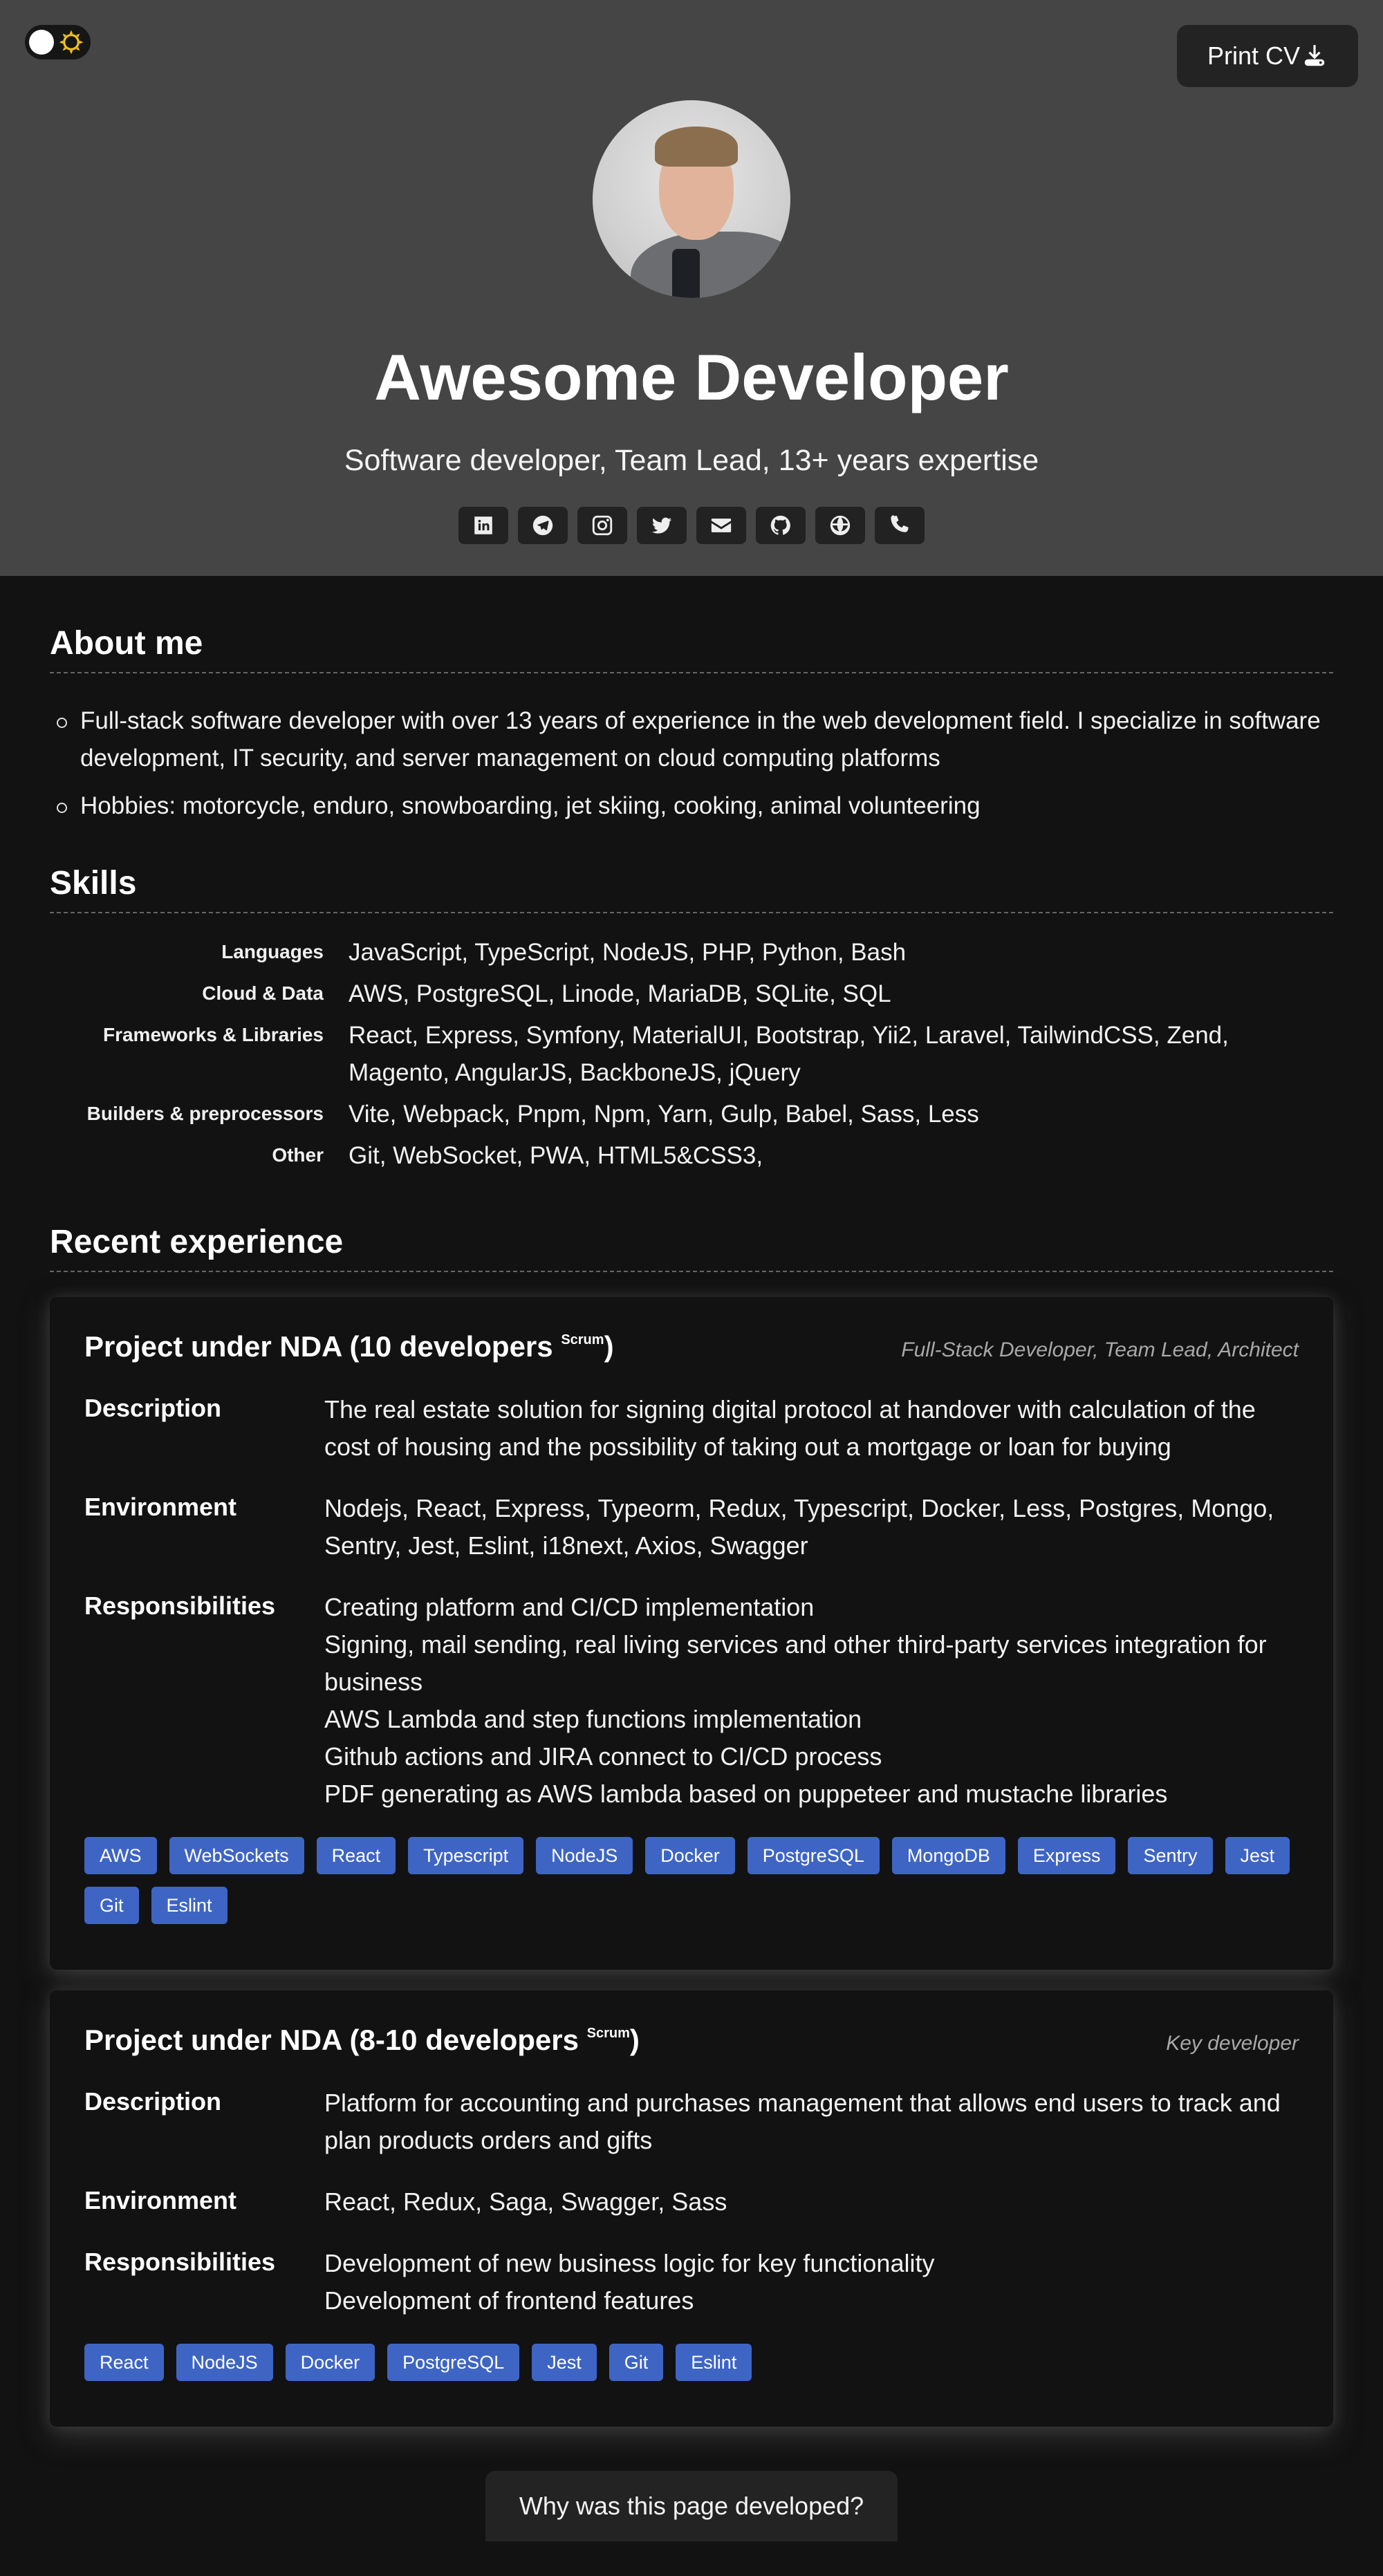 The image size is (1383, 2576). I want to click on globe-icon, so click(840, 525).